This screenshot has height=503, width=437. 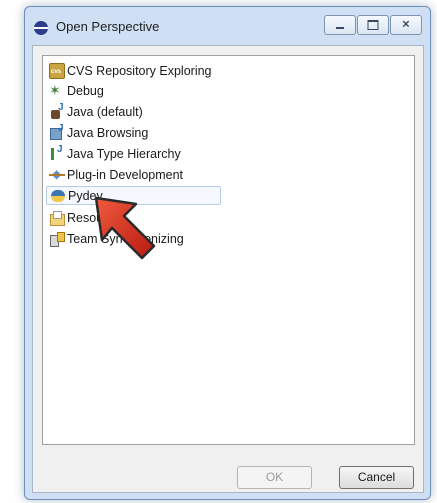 What do you see at coordinates (124, 153) in the screenshot?
I see `list-item-label: Java Type Hierarchy` at bounding box center [124, 153].